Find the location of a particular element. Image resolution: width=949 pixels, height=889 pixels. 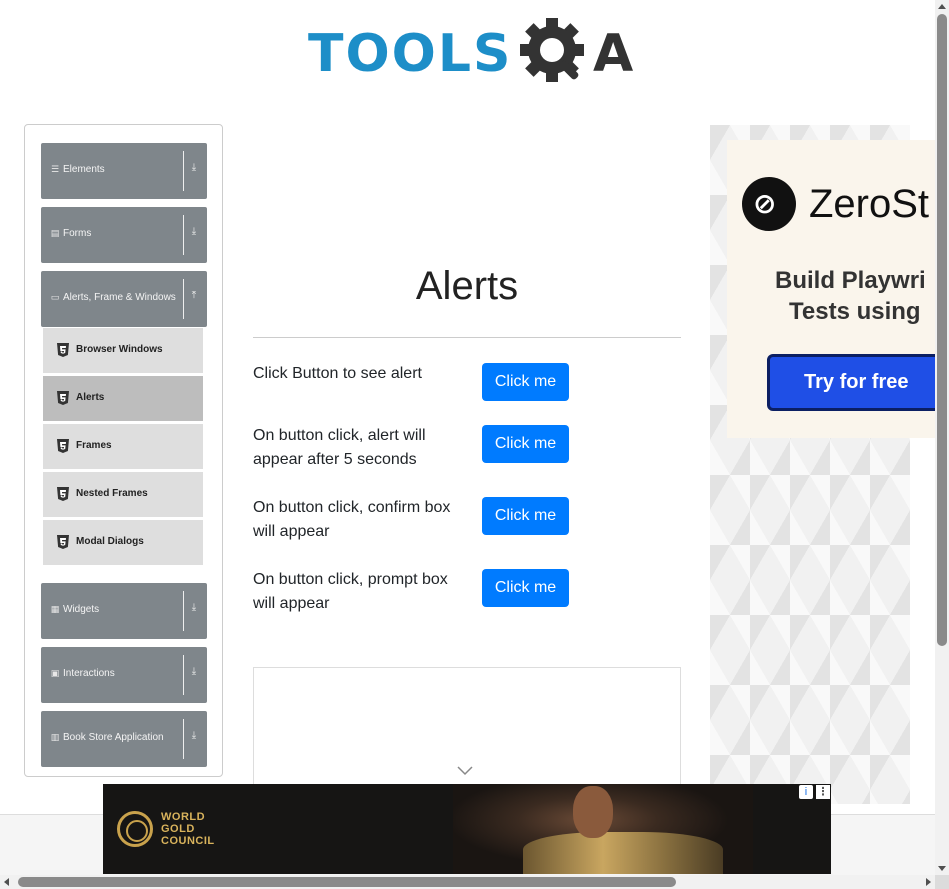

ad-headline-line: Build Playwri is located at coordinates (850, 280).